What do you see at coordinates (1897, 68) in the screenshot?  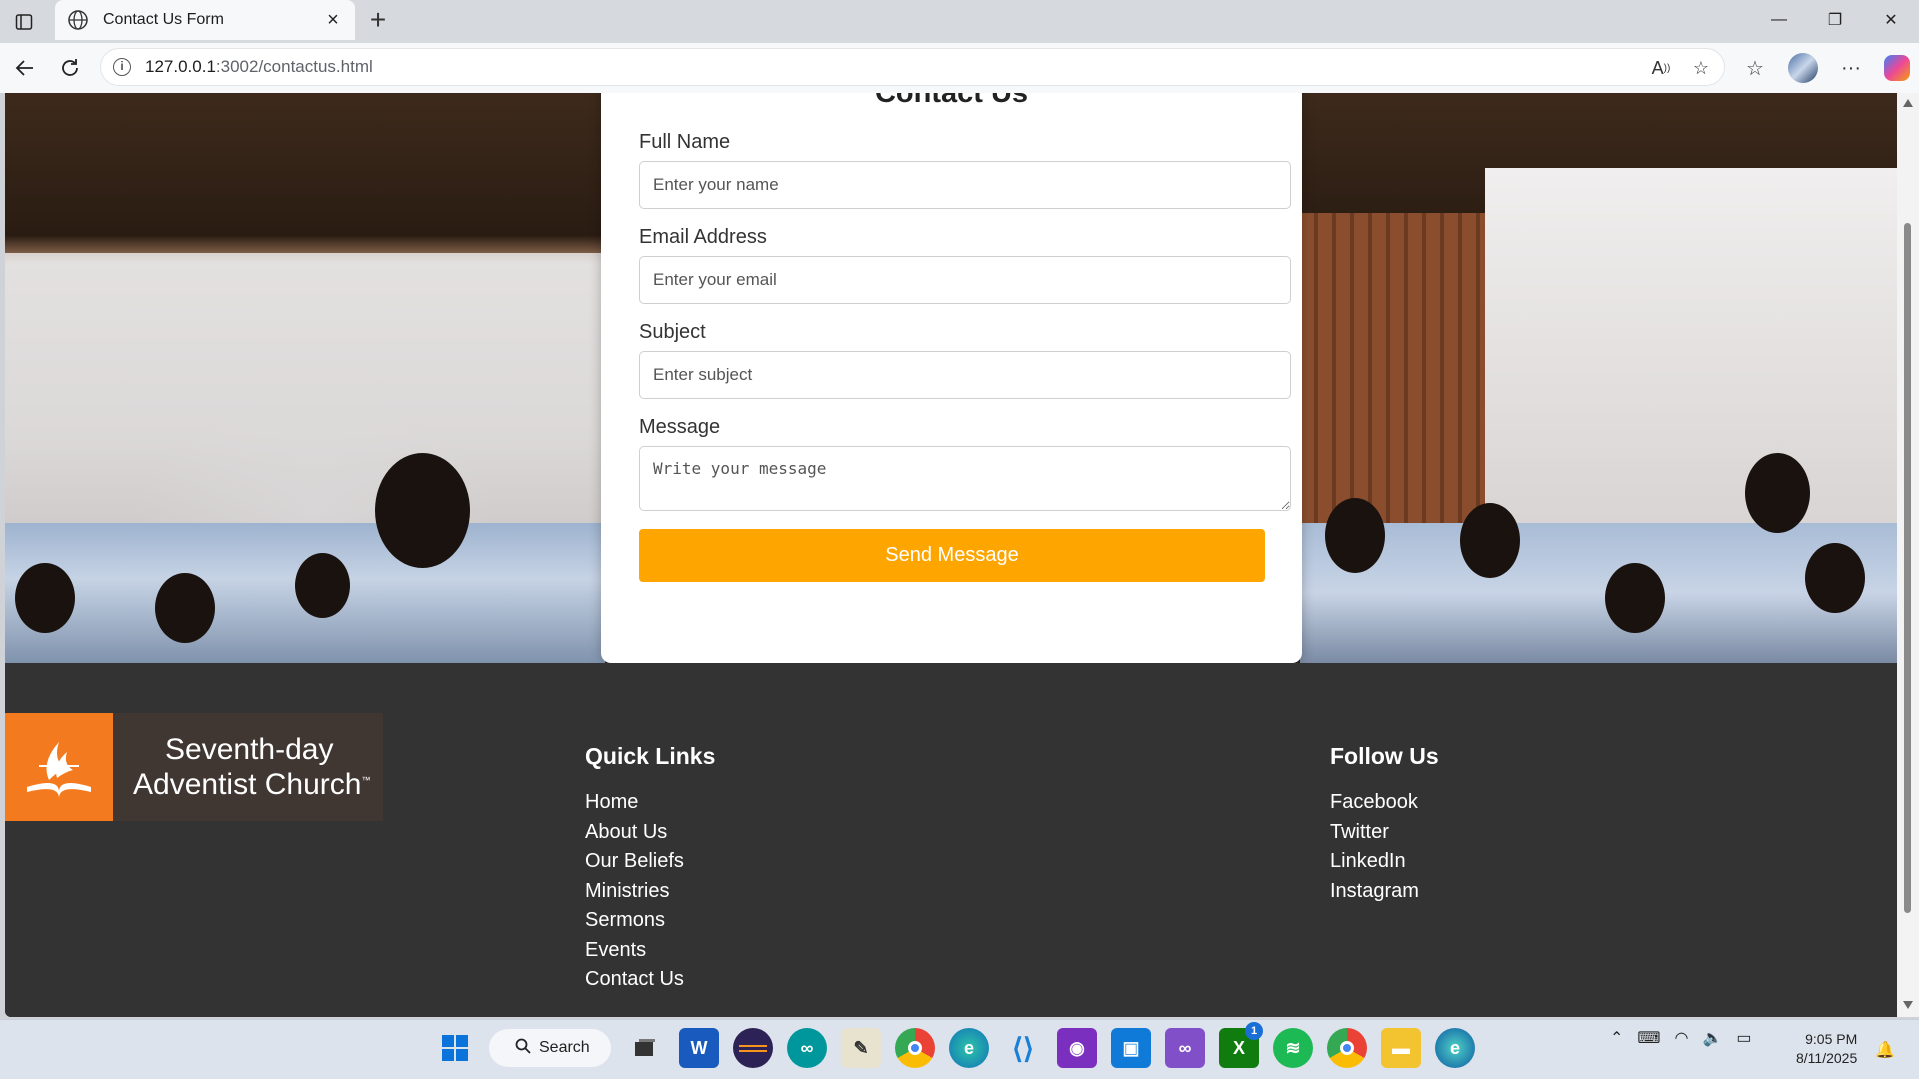 I see `copilot-icon` at bounding box center [1897, 68].